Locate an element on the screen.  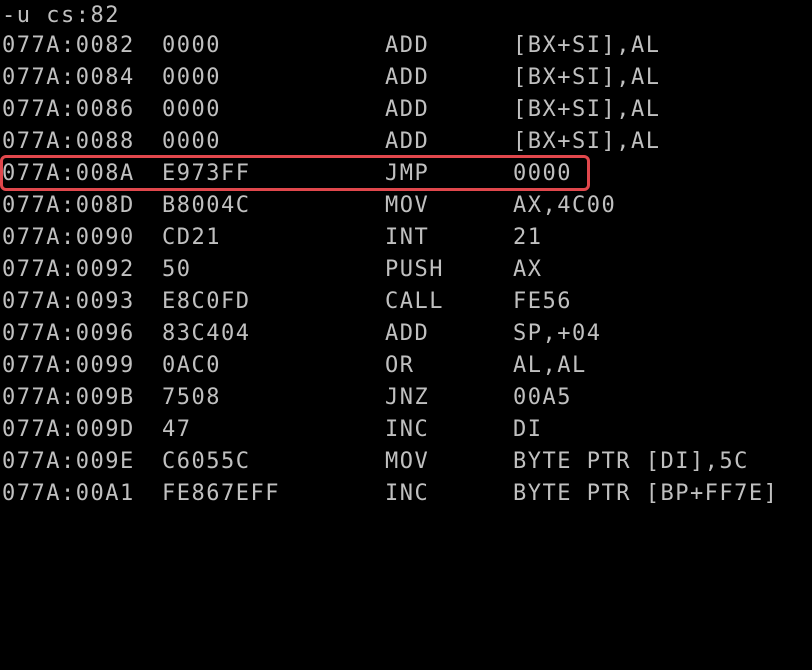
disasm-row: 077A:0092 50 PUSH AX is located at coordinates (271, 270).